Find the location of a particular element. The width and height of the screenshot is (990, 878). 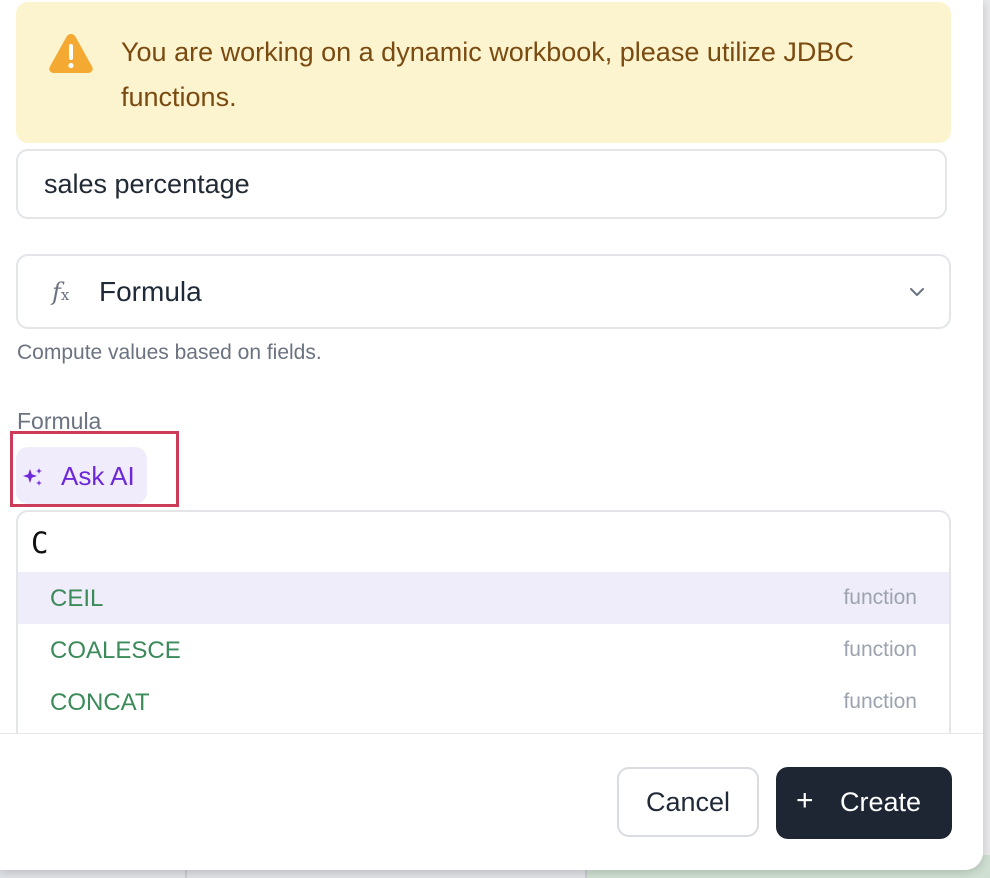

autocomplete-item: CONCAT function is located at coordinates (483, 702).